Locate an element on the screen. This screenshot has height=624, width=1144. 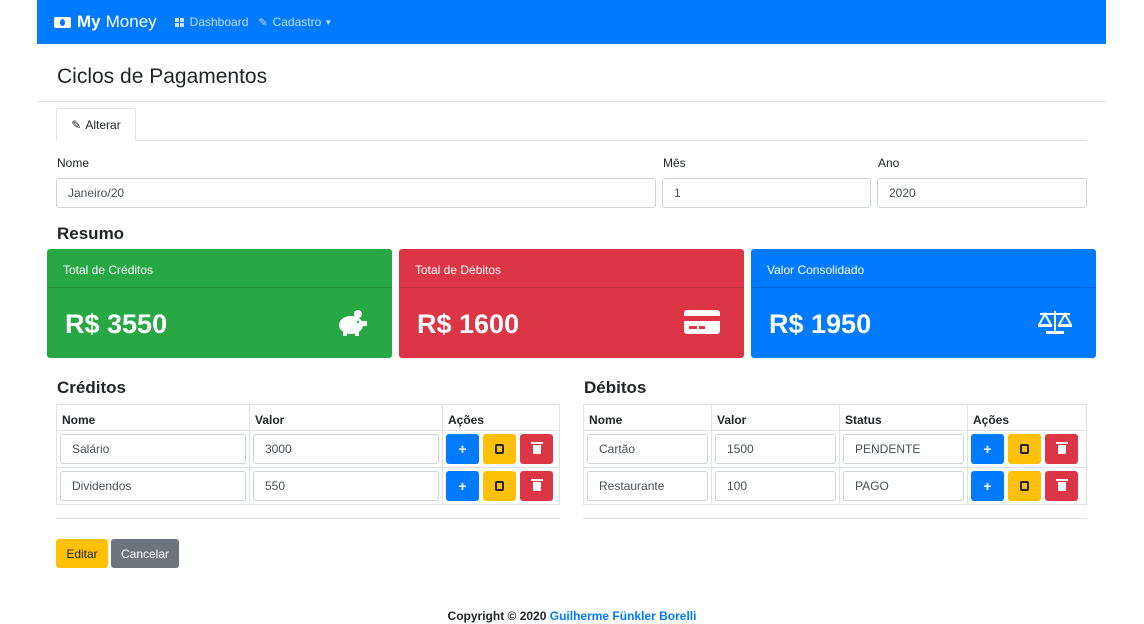
nome-field: Janeiro/20 is located at coordinates (356, 193).